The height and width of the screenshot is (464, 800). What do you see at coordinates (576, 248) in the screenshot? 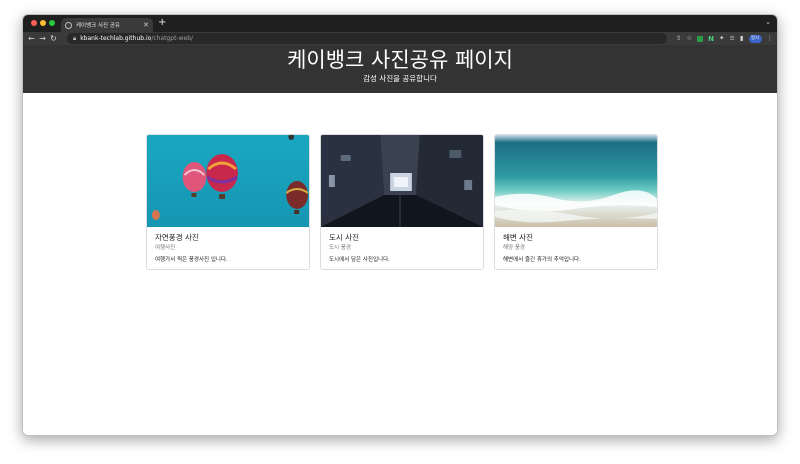
I see `card-body: 해변 사진 해양 풍경 해변에서 즐긴 휴가의 추억입니다.` at bounding box center [576, 248].